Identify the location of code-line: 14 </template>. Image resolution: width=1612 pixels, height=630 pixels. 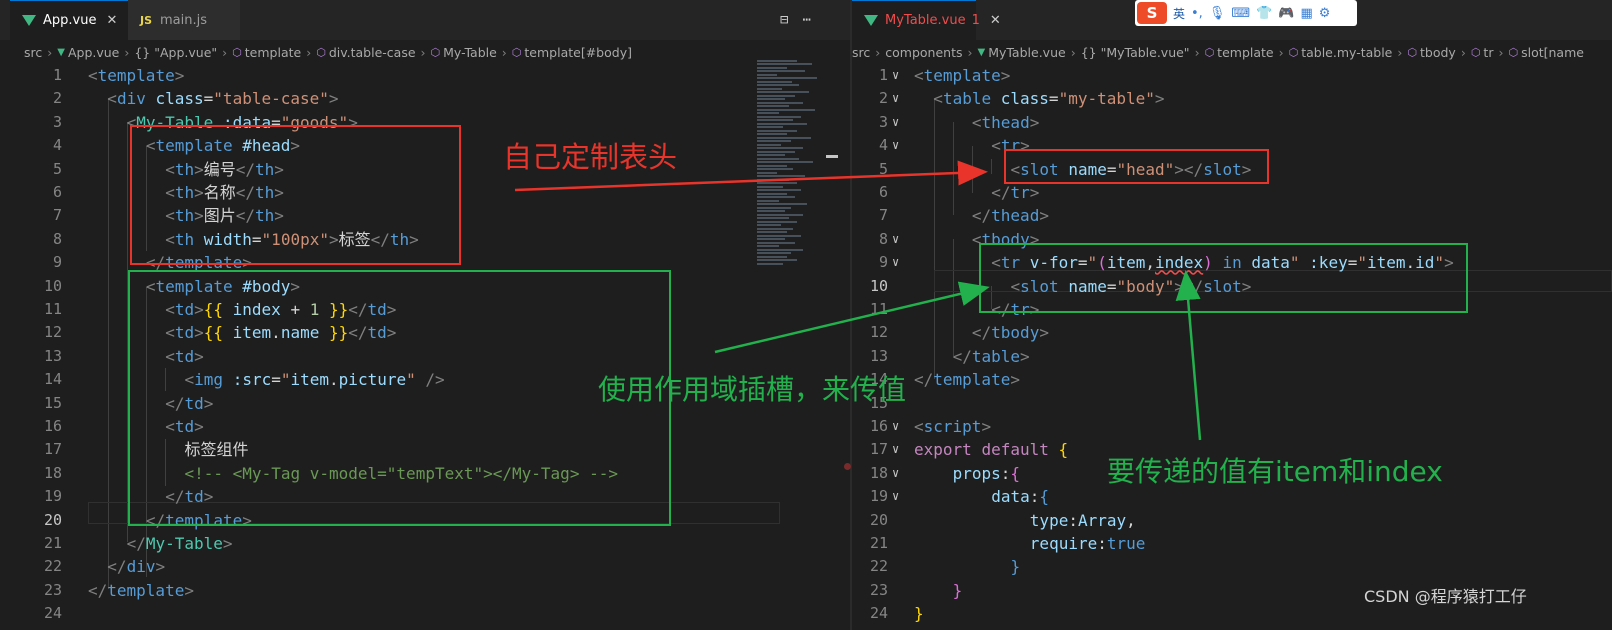
(1232, 379).